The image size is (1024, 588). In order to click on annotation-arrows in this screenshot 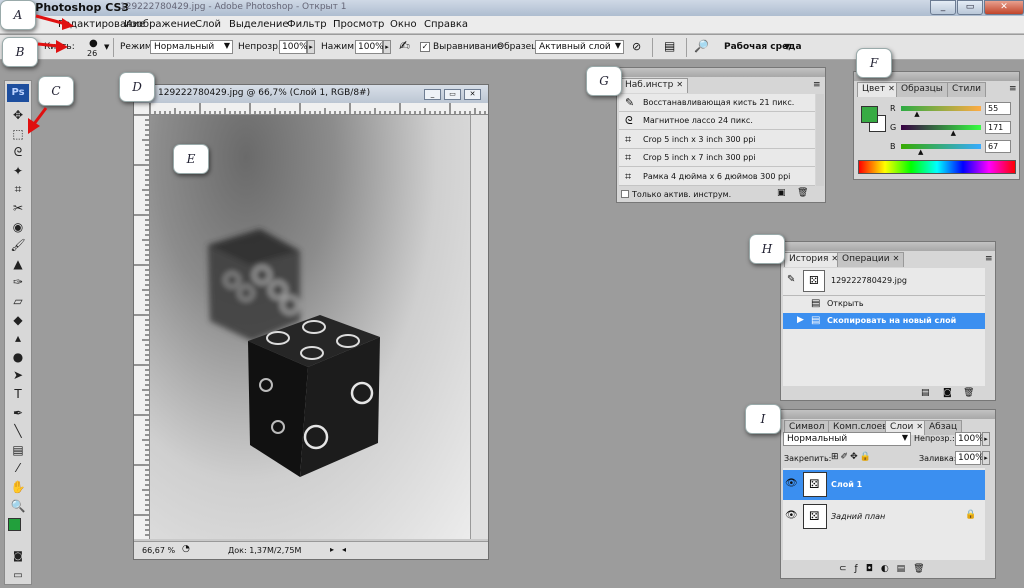, I will do `click(51, 74)`.